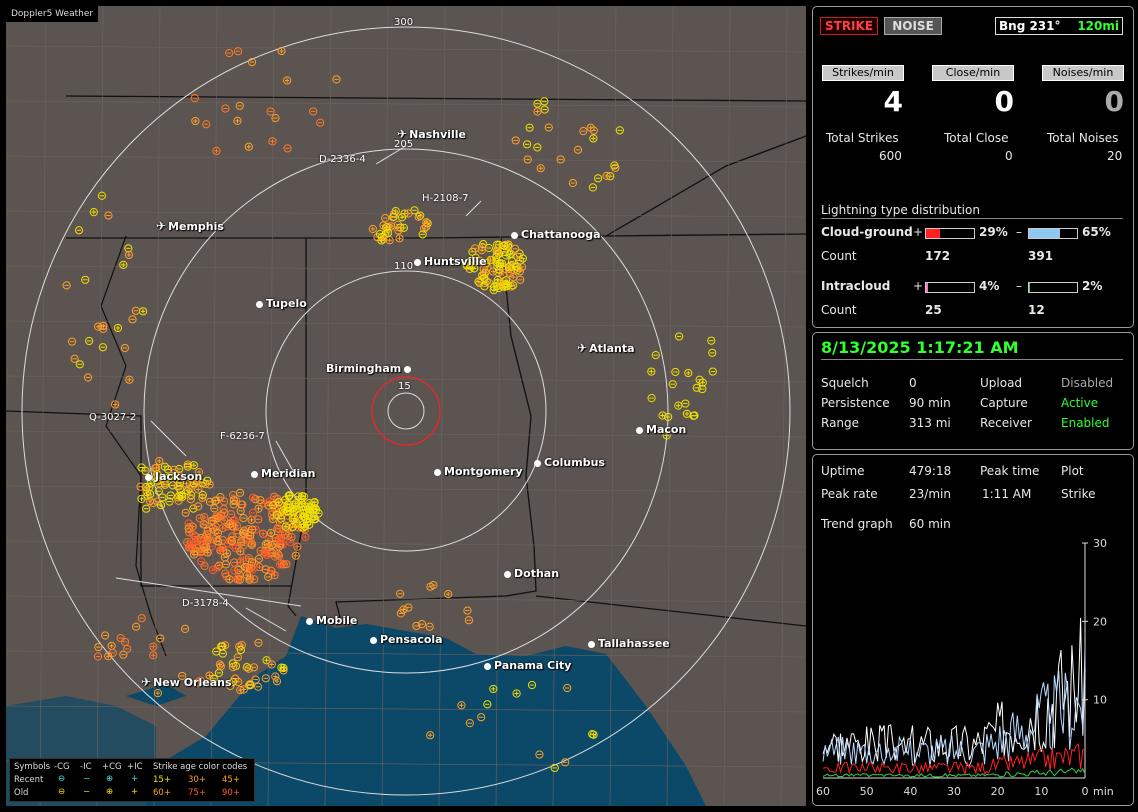  What do you see at coordinates (849, 494) in the screenshot?
I see `peak-rate-label: Peak rate` at bounding box center [849, 494].